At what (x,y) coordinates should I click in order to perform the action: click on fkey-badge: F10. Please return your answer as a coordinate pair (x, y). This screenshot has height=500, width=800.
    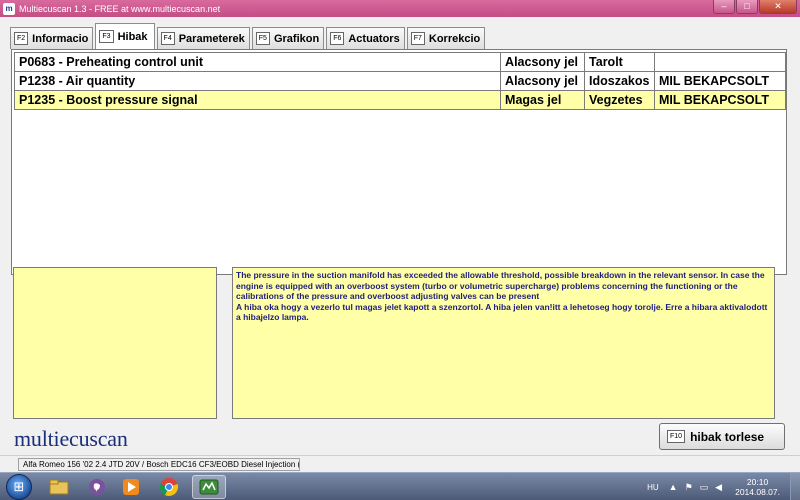
    Looking at the image, I should click on (676, 436).